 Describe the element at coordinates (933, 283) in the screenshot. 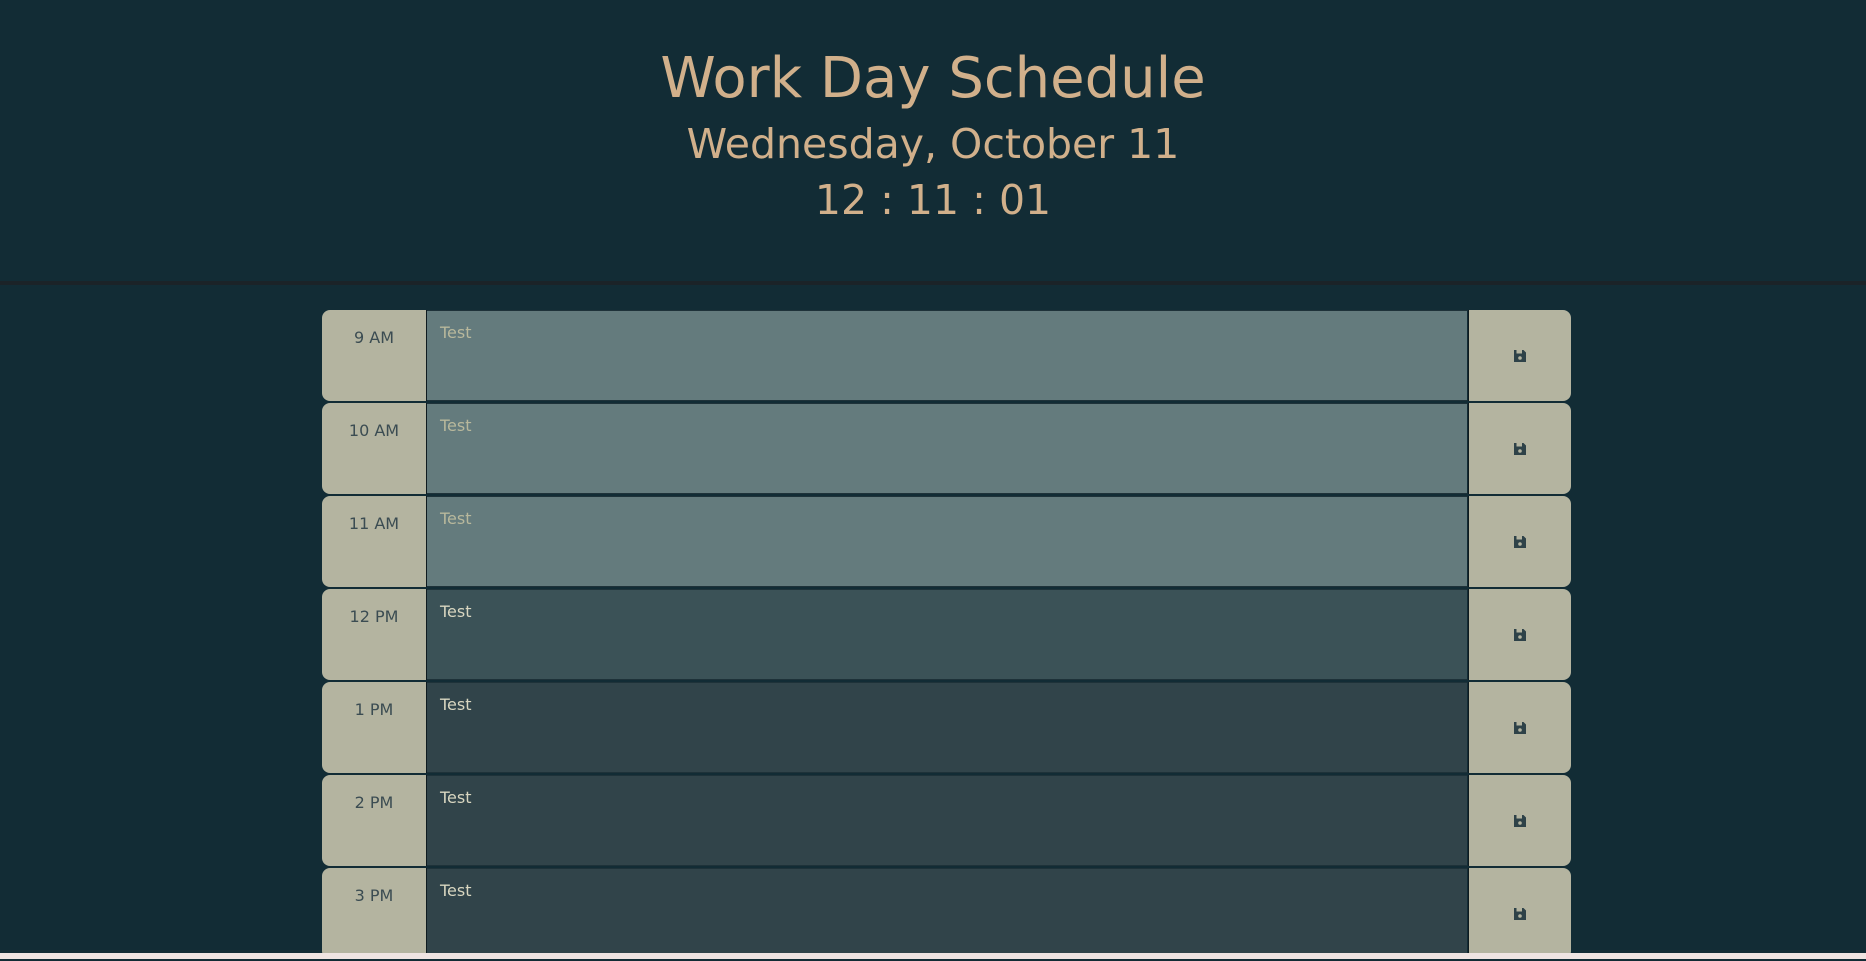

I see `header-divider` at that location.